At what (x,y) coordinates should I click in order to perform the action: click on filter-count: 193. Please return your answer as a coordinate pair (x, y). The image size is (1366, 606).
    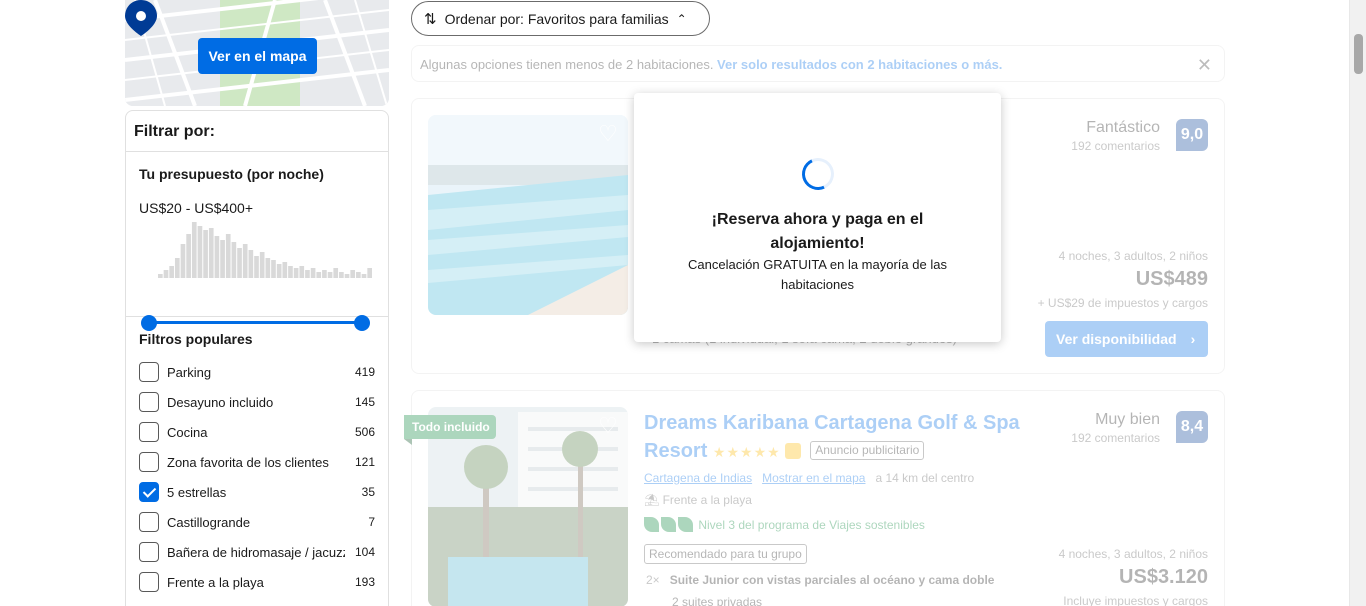
    Looking at the image, I should click on (364, 582).